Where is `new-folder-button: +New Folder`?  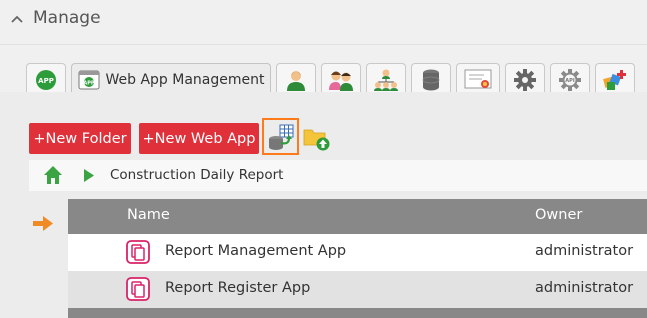 new-folder-button: +New Folder is located at coordinates (80, 138).